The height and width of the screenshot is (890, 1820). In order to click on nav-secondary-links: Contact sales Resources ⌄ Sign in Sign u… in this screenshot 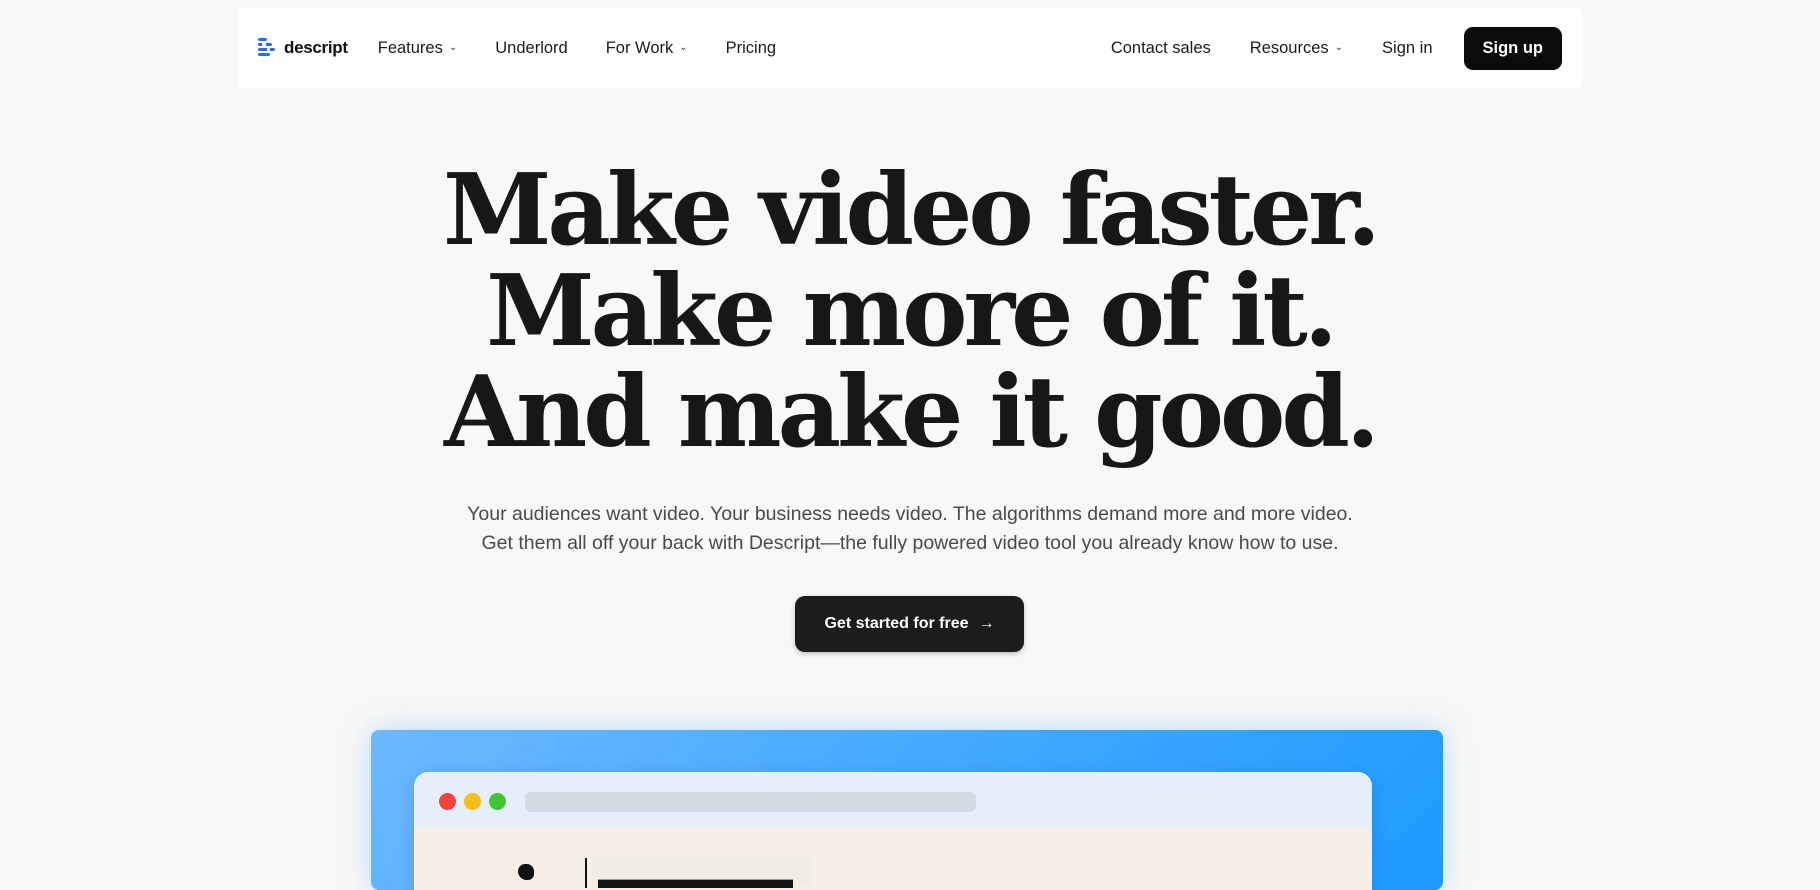, I will do `click(1336, 48)`.